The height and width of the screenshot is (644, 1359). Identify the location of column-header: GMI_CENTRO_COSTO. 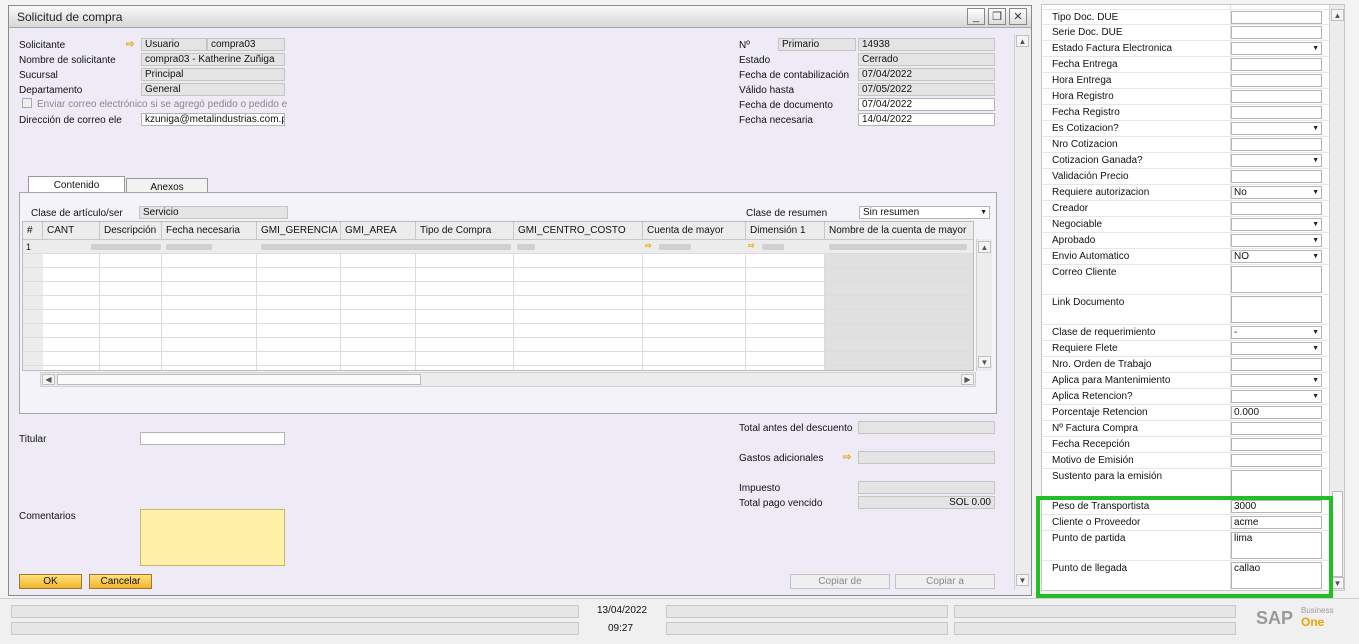
(578, 231).